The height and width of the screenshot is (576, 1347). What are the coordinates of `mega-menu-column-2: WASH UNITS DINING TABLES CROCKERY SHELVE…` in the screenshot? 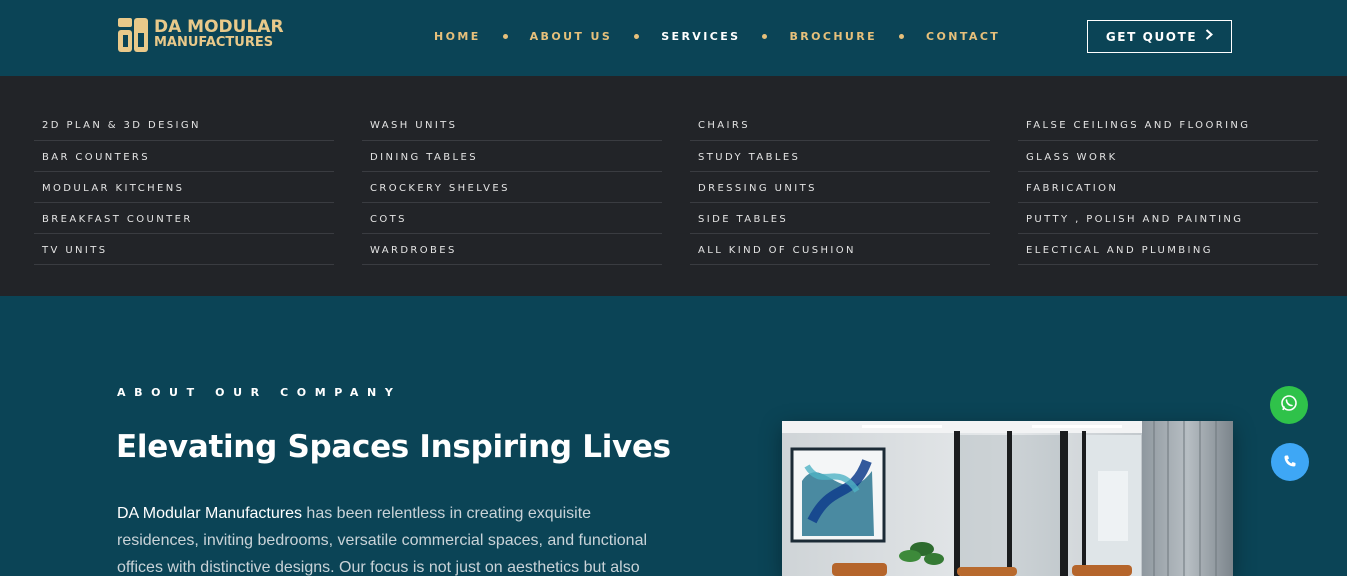 It's located at (512, 187).